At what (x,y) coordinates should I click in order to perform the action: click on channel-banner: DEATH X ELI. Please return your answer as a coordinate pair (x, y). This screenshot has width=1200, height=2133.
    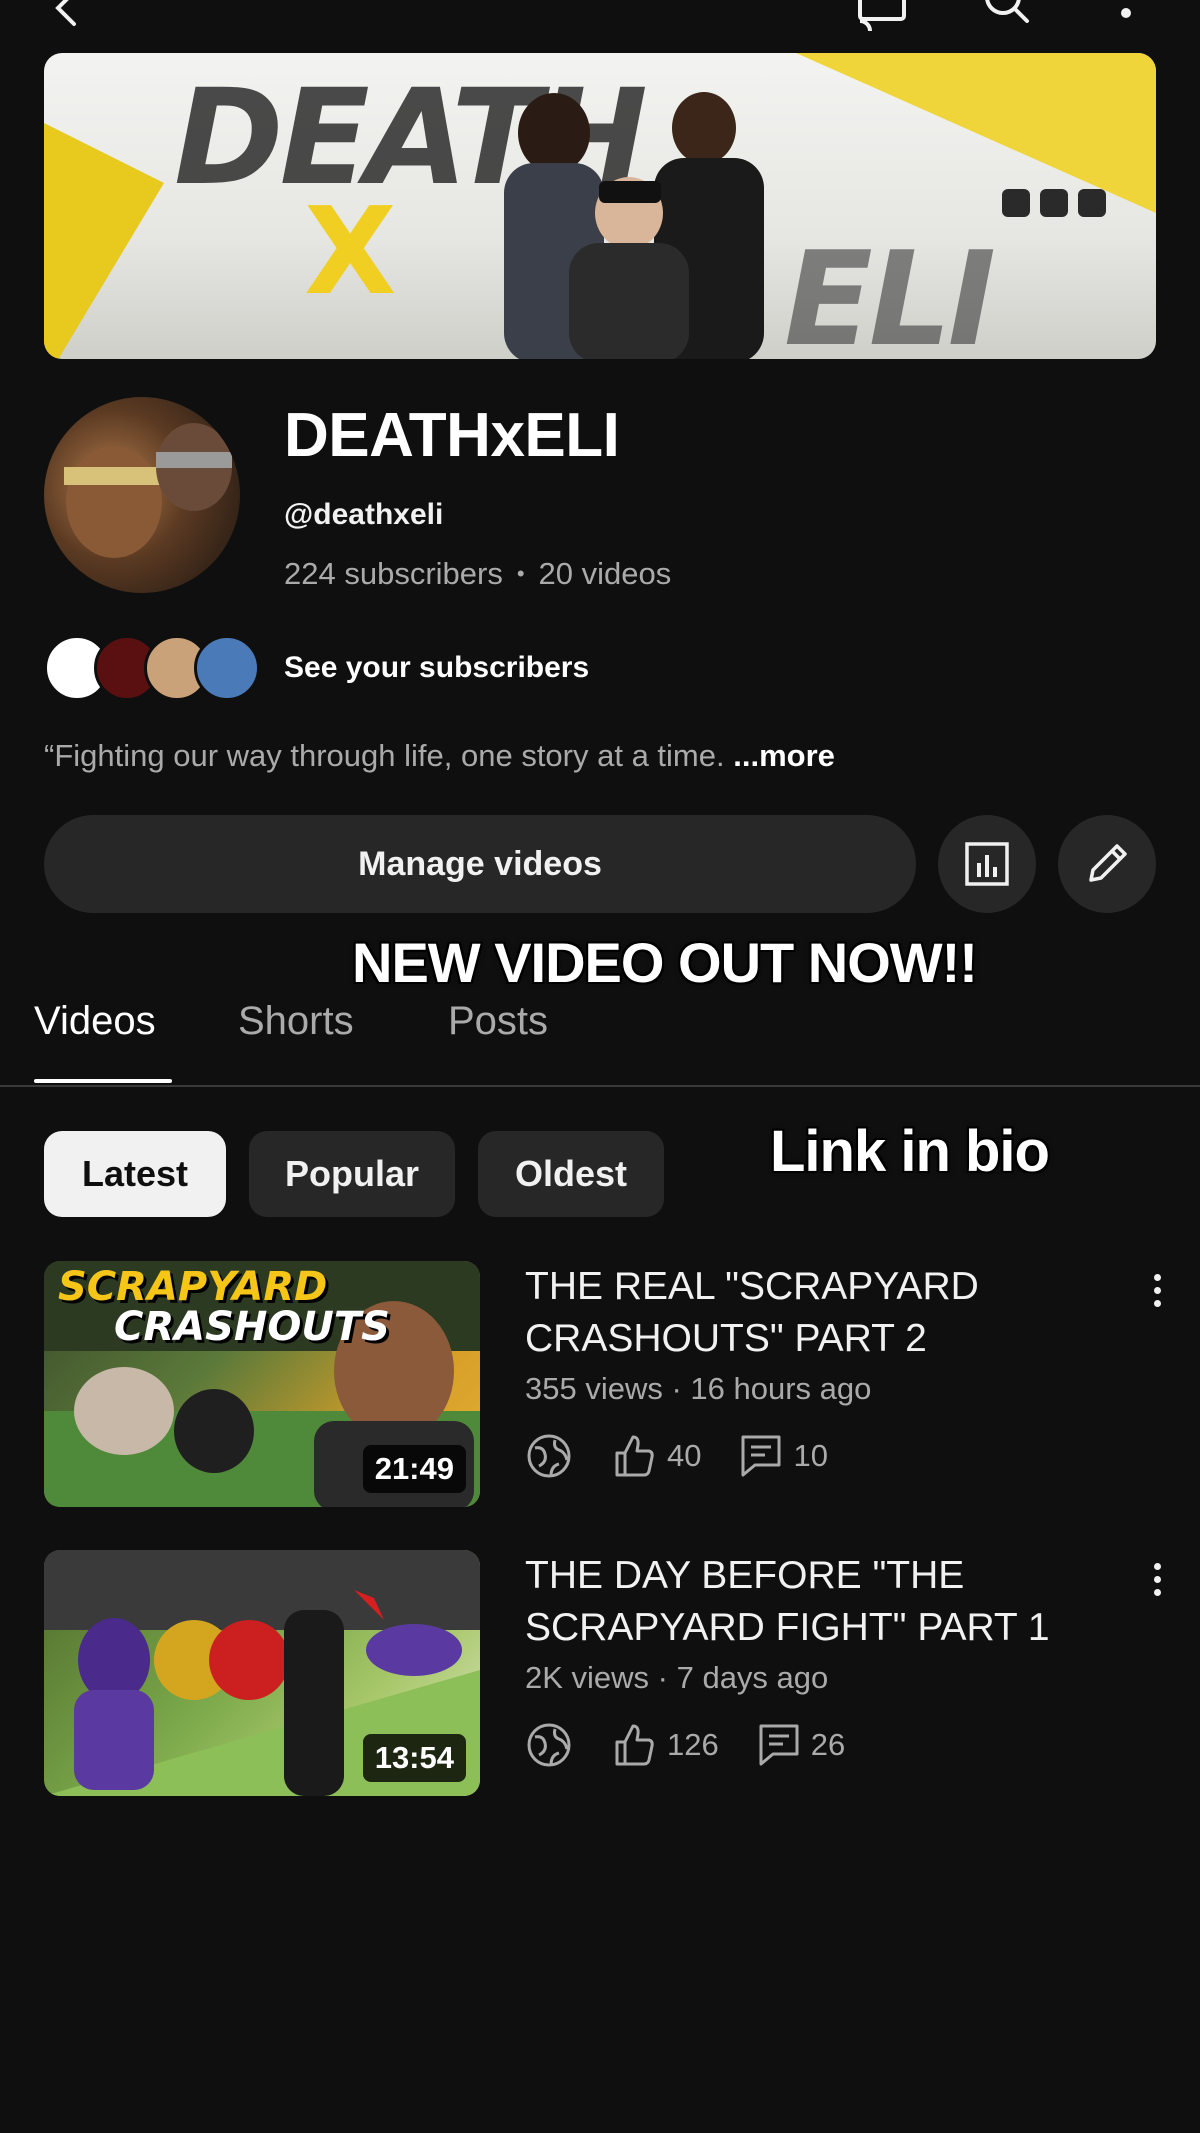
    Looking at the image, I should click on (600, 206).